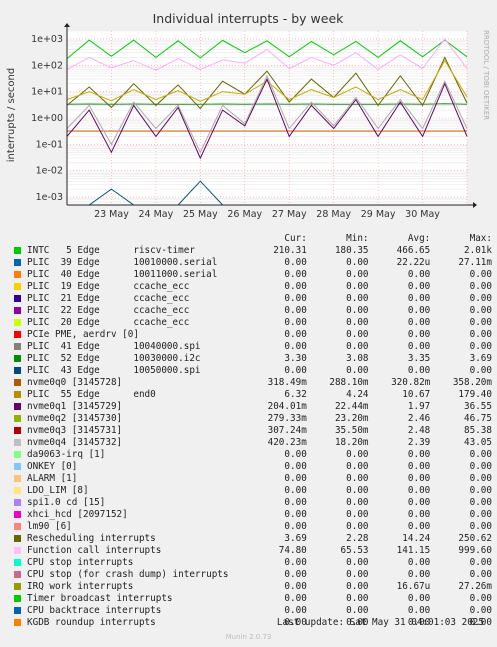 The height and width of the screenshot is (647, 497). What do you see at coordinates (66, 502) in the screenshot?
I see `legend-series-name: spi1.0 cd [15]` at bounding box center [66, 502].